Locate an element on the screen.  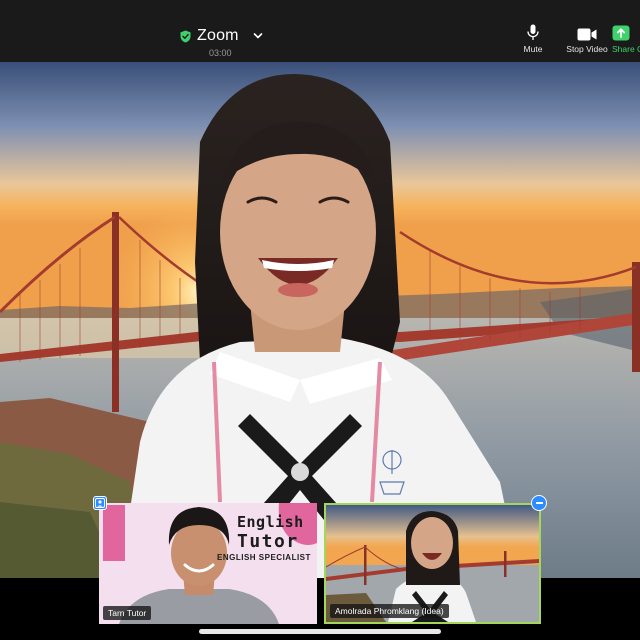
stop-video-button: Stop Video is located at coordinates (587, 39).